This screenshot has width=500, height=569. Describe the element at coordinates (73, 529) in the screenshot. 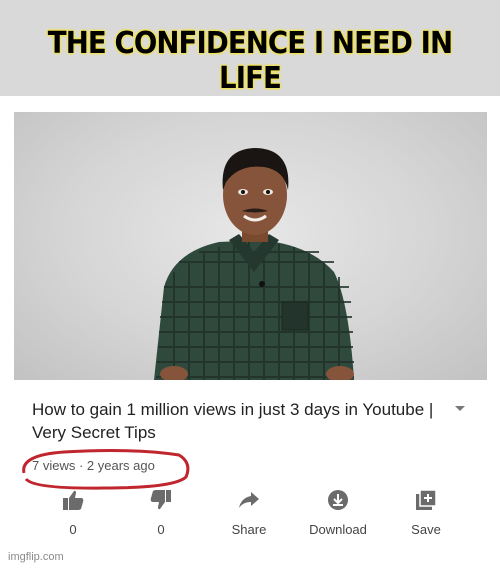

I see `like-count: 0` at that location.